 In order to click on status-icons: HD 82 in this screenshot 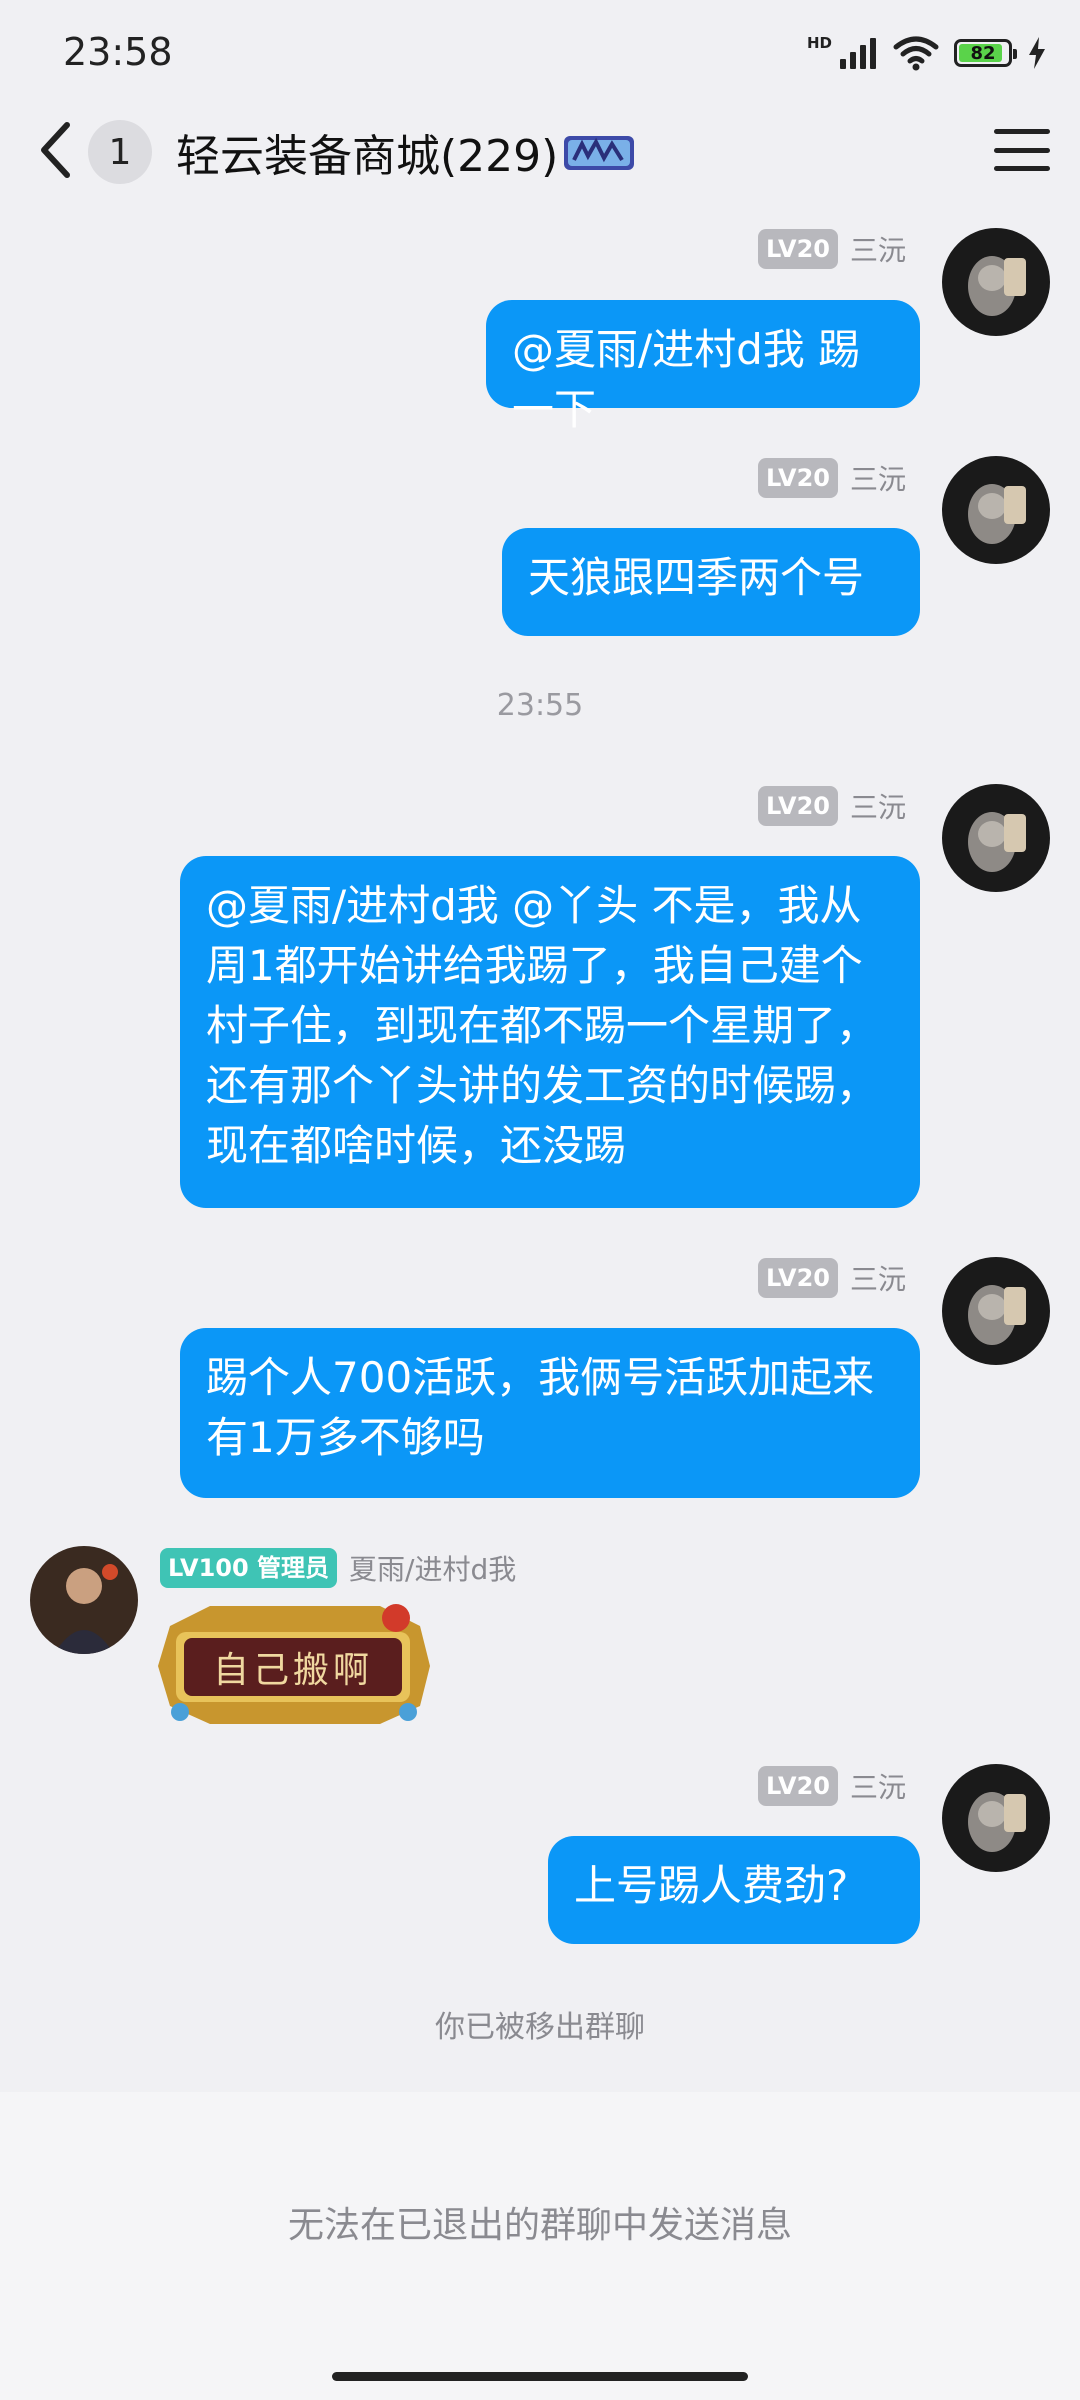, I will do `click(927, 53)`.